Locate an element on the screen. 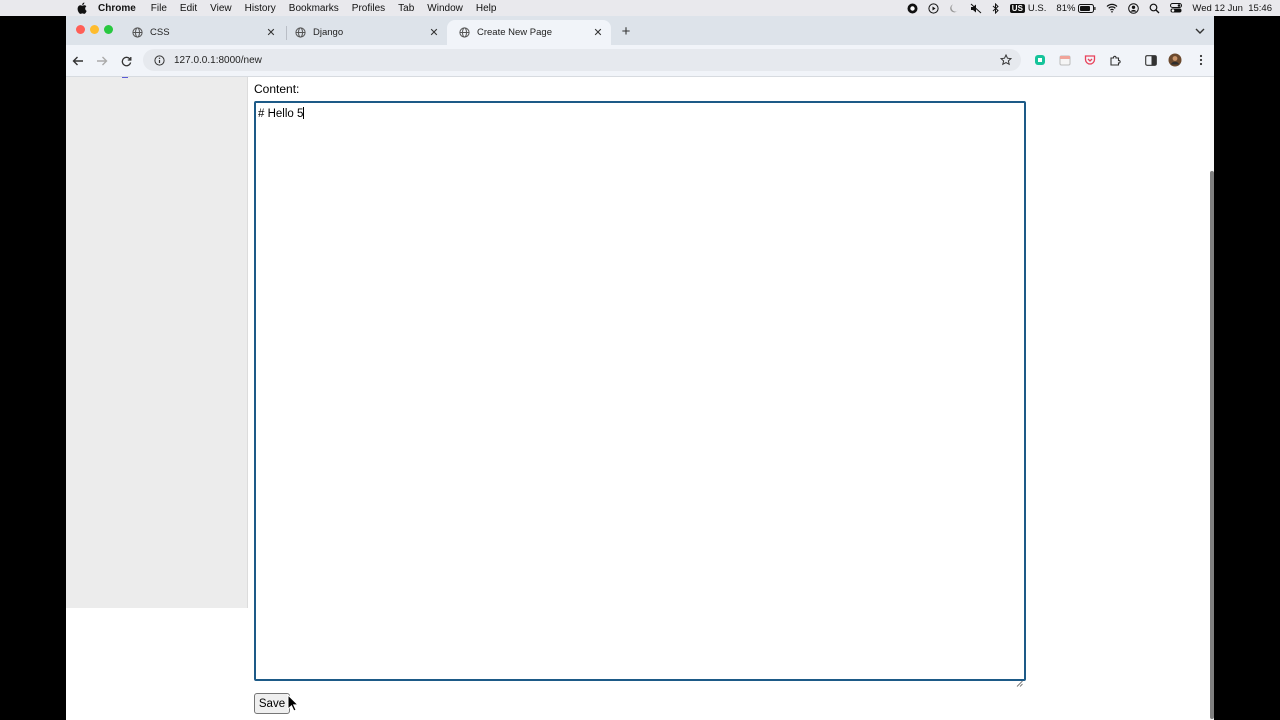  mute-icon is located at coordinates (976, 8).